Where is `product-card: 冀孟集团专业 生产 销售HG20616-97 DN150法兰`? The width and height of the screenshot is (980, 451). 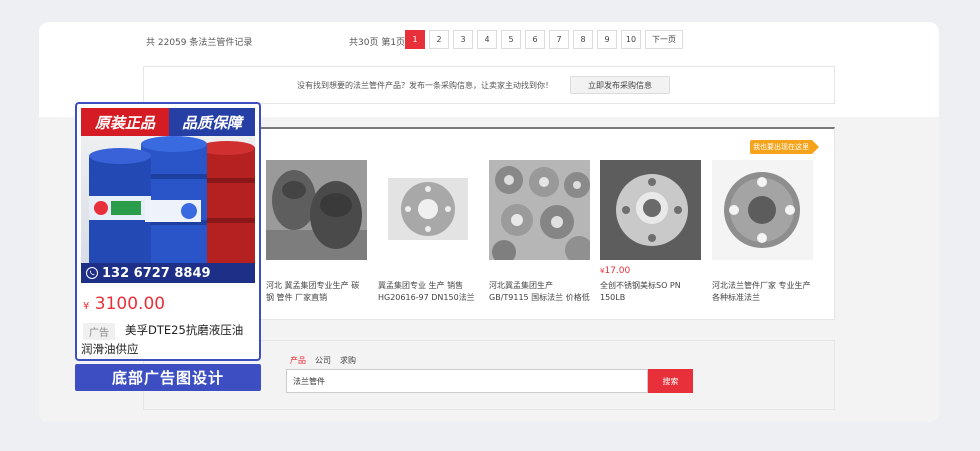
product-card: 冀孟集团专业 生产 销售HG20616-97 DN150法兰 is located at coordinates (428, 232).